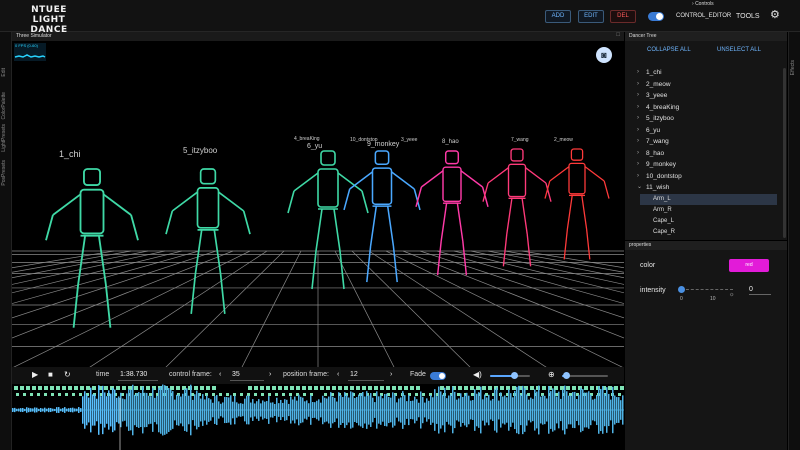  What do you see at coordinates (618, 35) in the screenshot?
I see `maximize-icon: □` at bounding box center [618, 35].